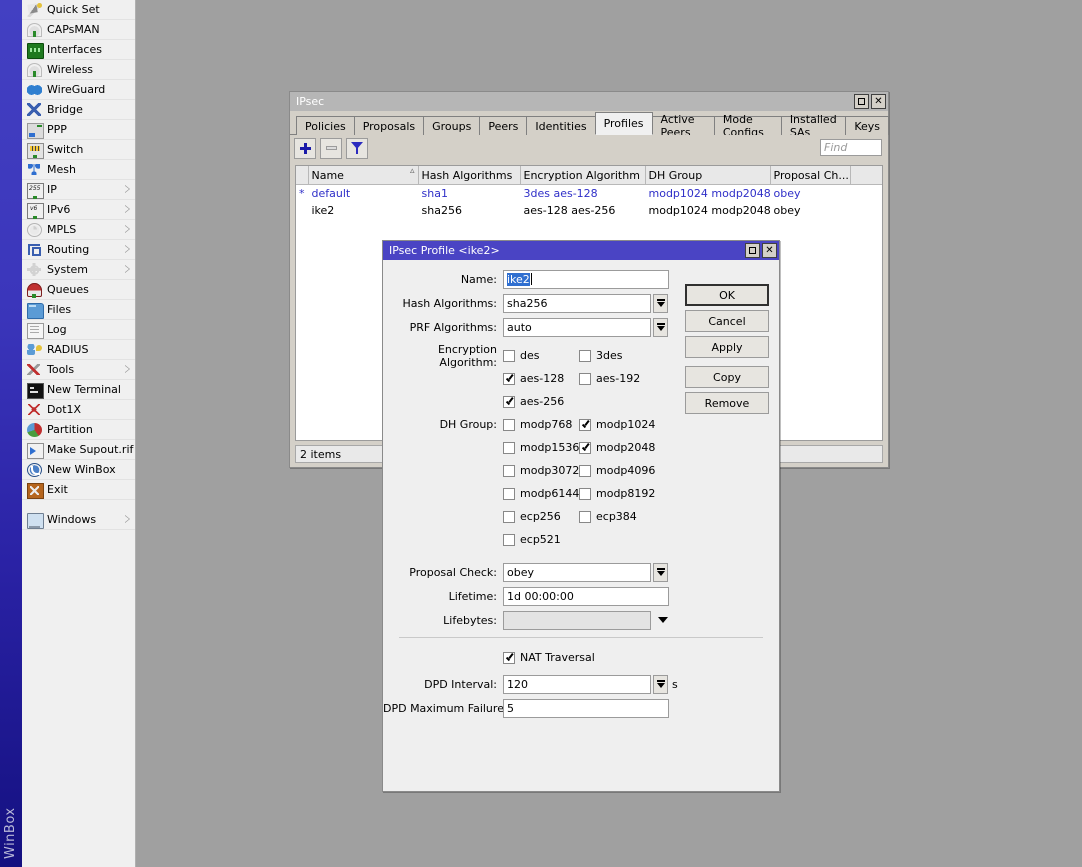 The image size is (1082, 867). Describe the element at coordinates (708, 175) in the screenshot. I see `column-header-dh-group: DH Group` at that location.